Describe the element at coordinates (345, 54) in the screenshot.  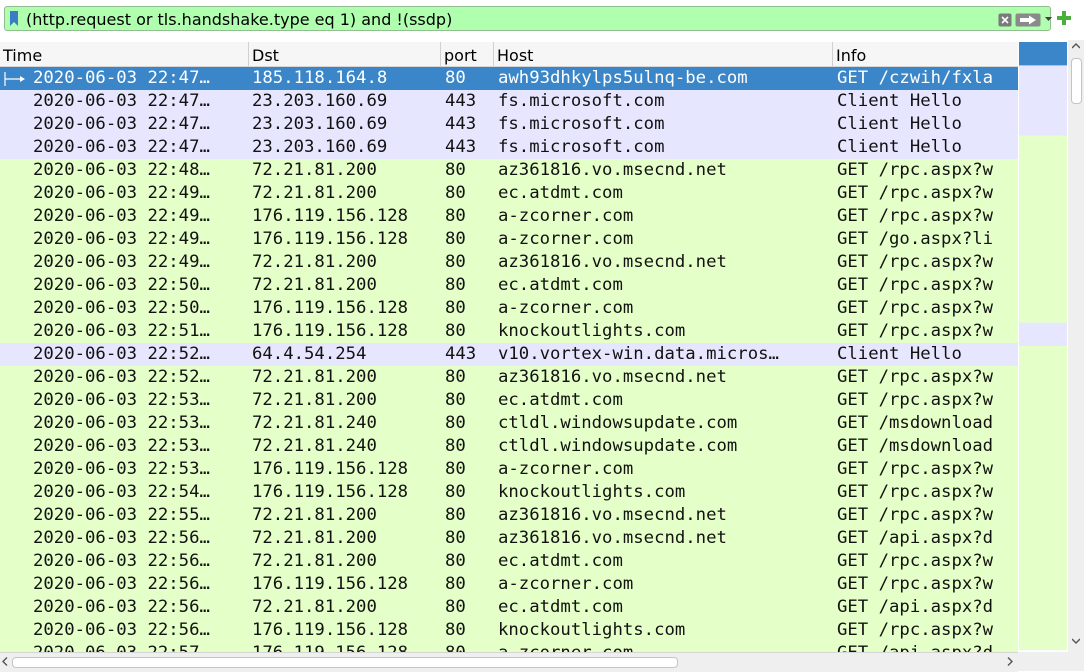
I see `column-header-dst: Dst` at that location.